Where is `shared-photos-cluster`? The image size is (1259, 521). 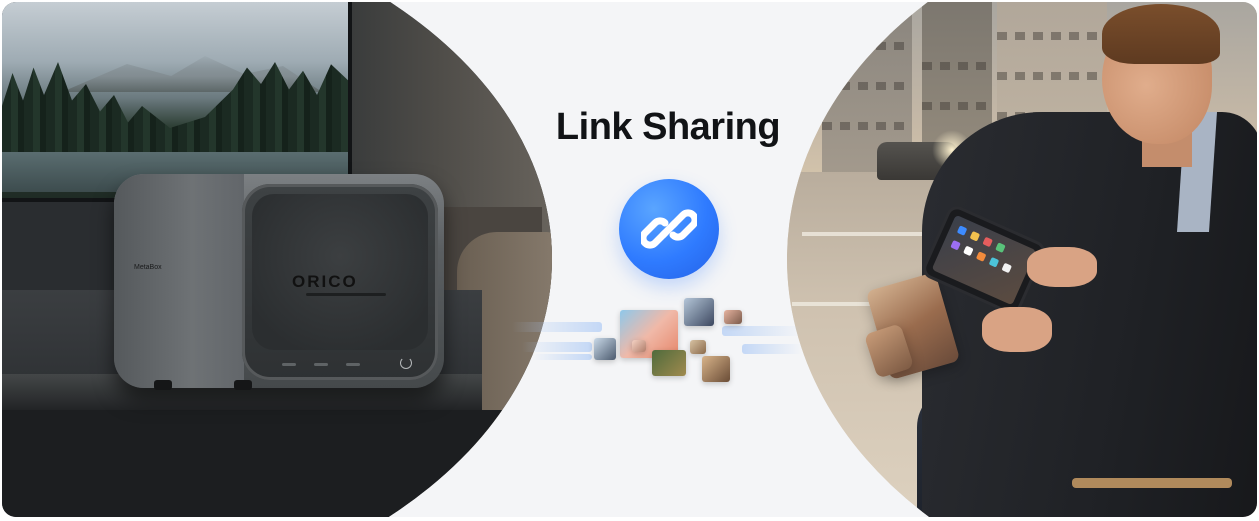
shared-photos-cluster is located at coordinates (662, 347).